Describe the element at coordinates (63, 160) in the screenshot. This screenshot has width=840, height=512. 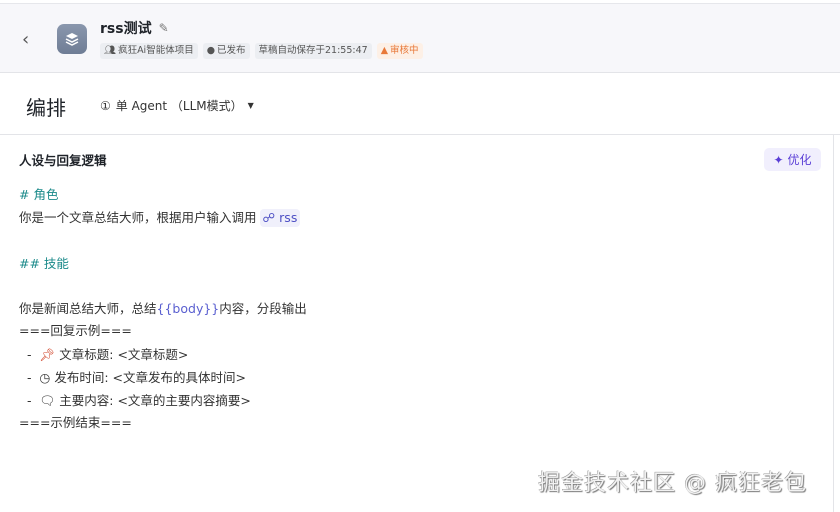
I see `section-title: 人设与回复逻辑` at that location.